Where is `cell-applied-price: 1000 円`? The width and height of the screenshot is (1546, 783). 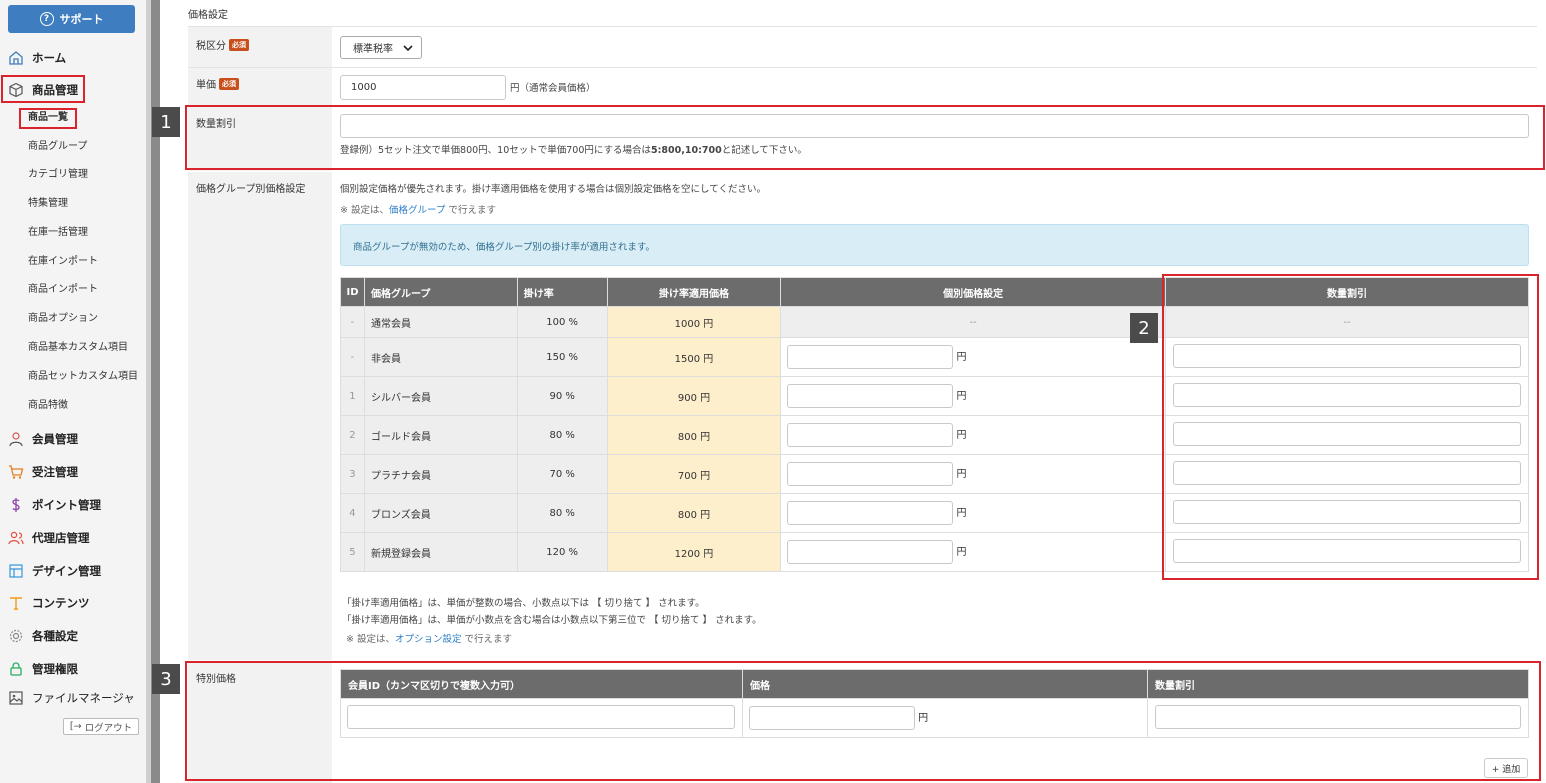 cell-applied-price: 1000 円 is located at coordinates (694, 322).